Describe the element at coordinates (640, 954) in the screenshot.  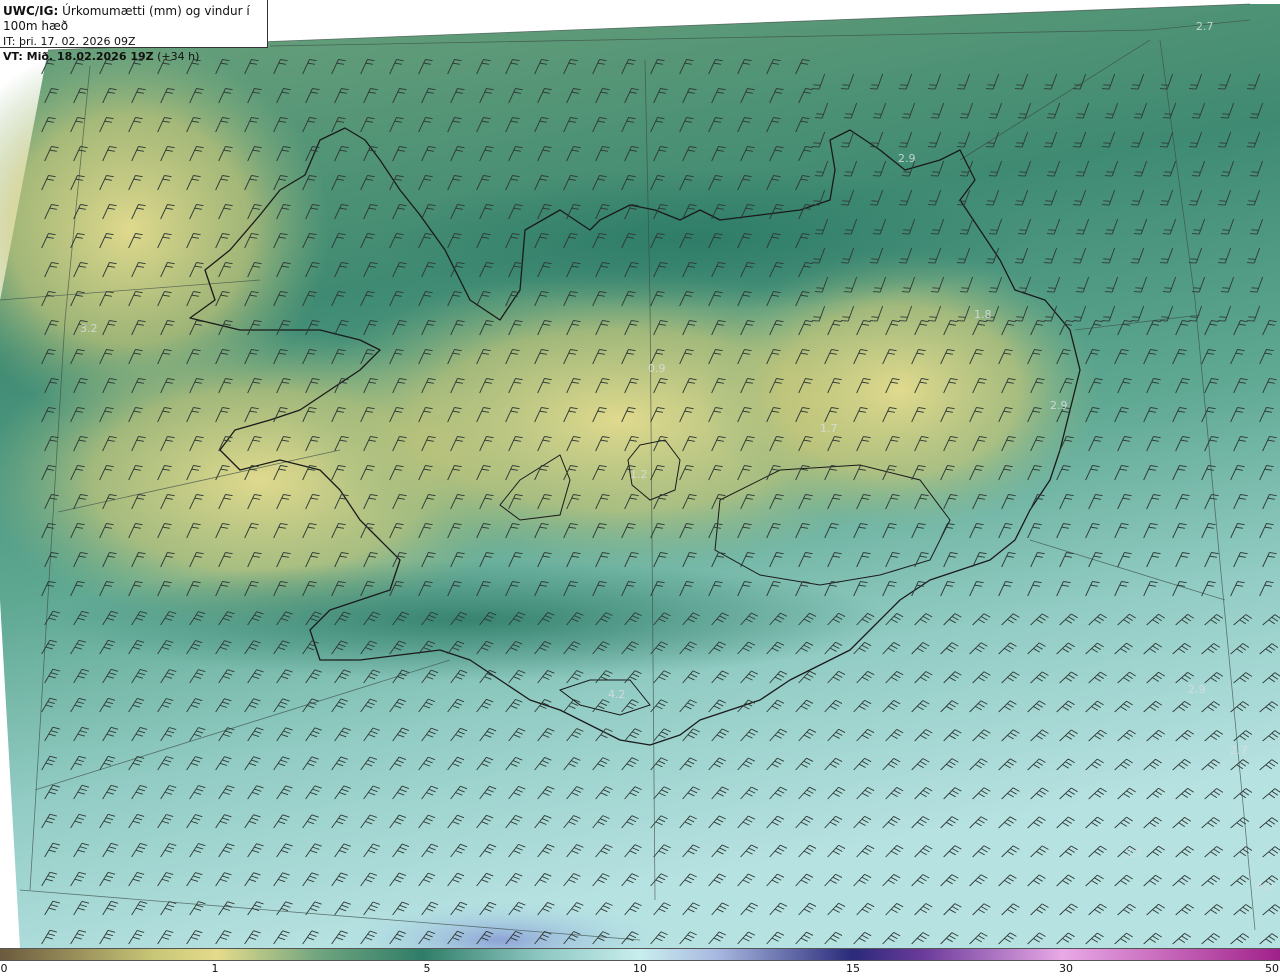
I see `legend-colorbar` at that location.